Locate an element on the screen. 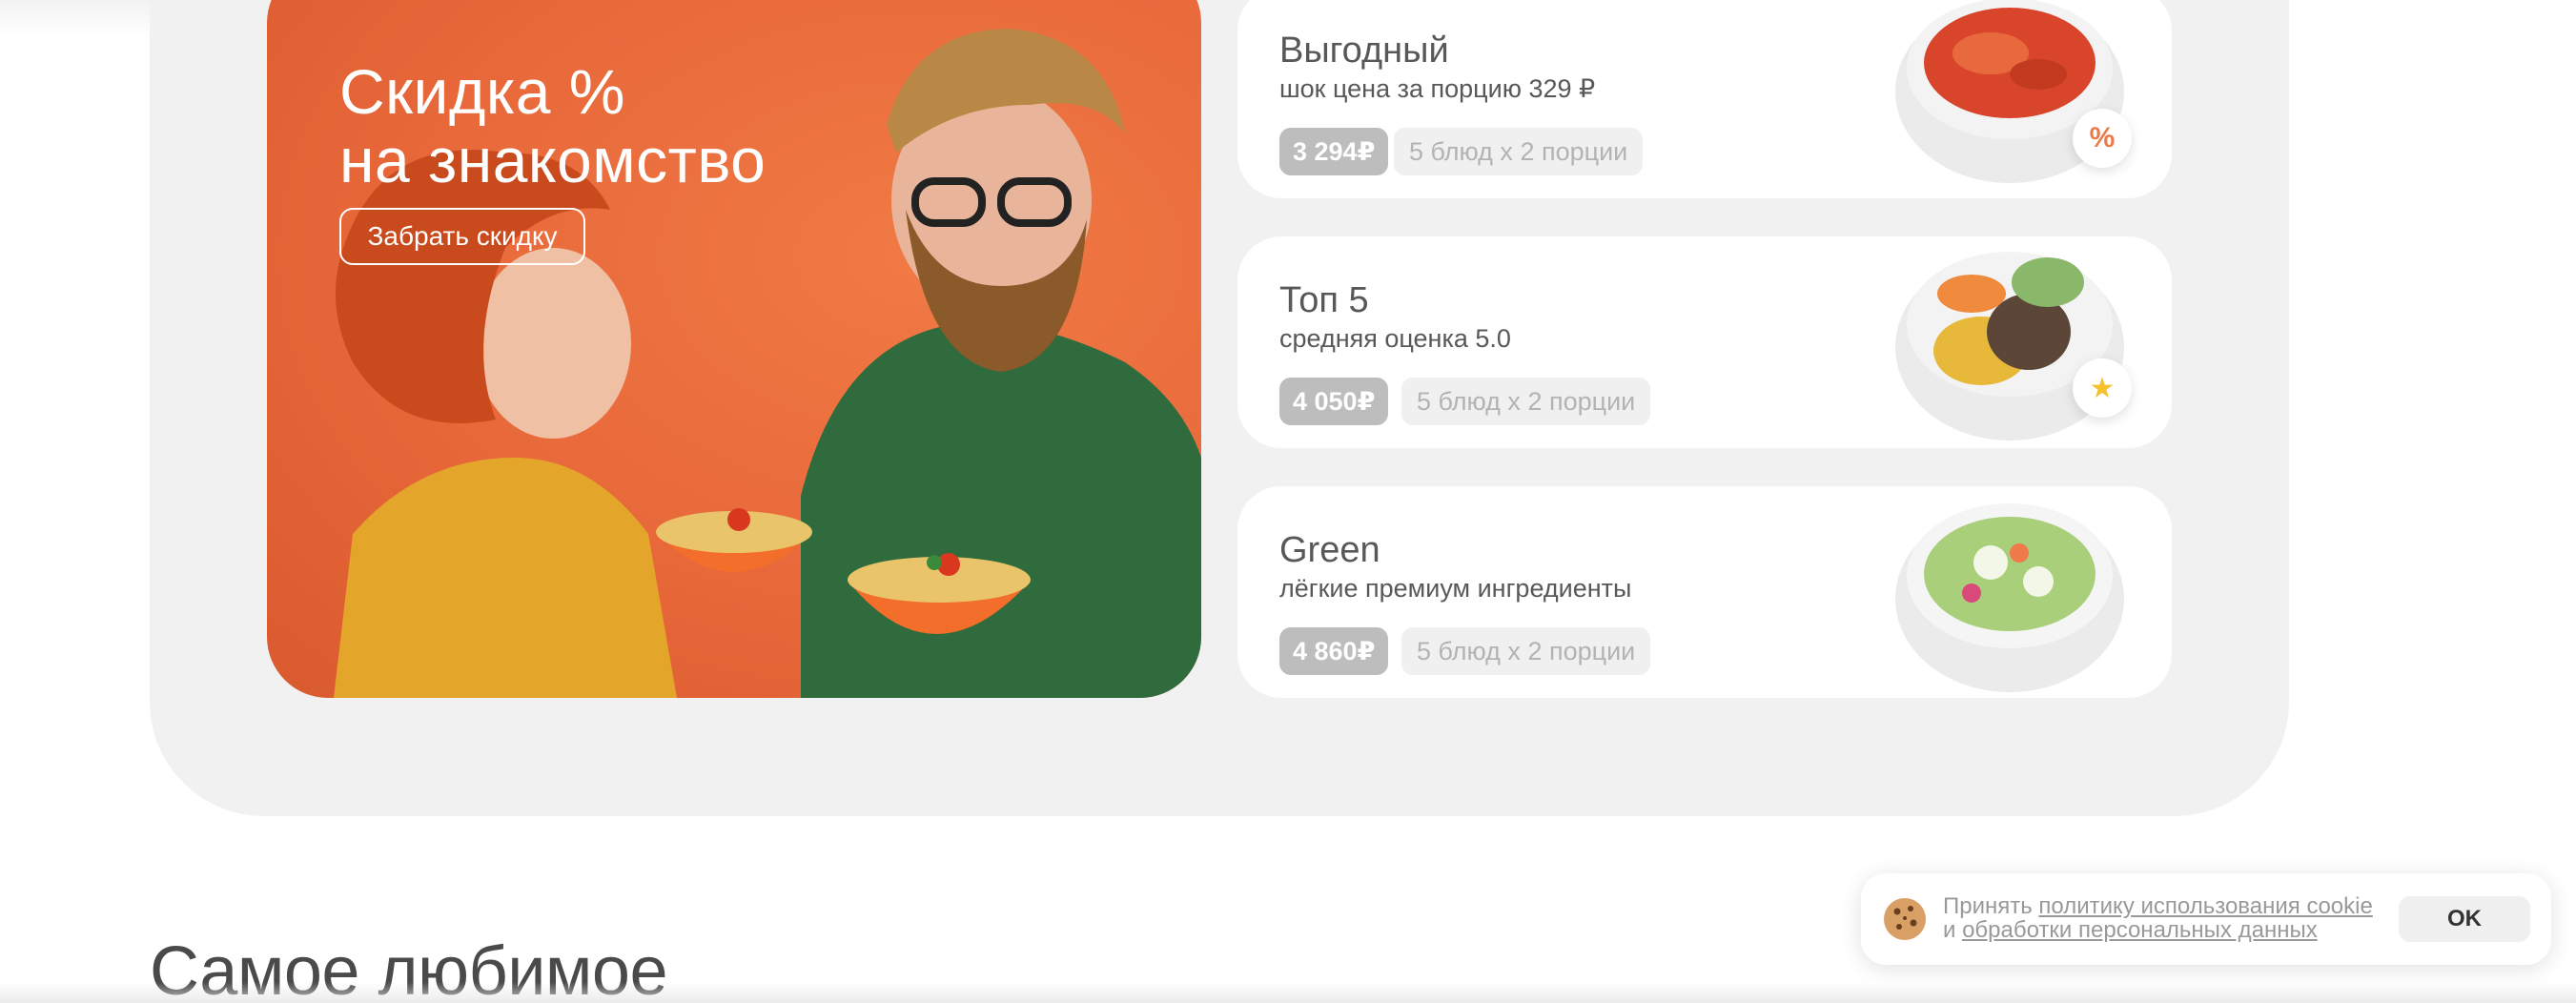 Image resolution: width=2576 pixels, height=1003 pixels. cookie-text-conjunction: и is located at coordinates (1949, 930).